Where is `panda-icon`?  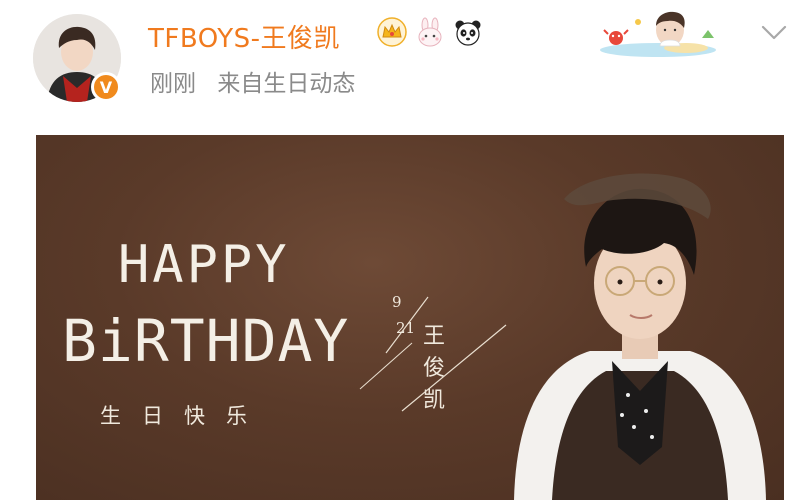 panda-icon is located at coordinates (468, 32).